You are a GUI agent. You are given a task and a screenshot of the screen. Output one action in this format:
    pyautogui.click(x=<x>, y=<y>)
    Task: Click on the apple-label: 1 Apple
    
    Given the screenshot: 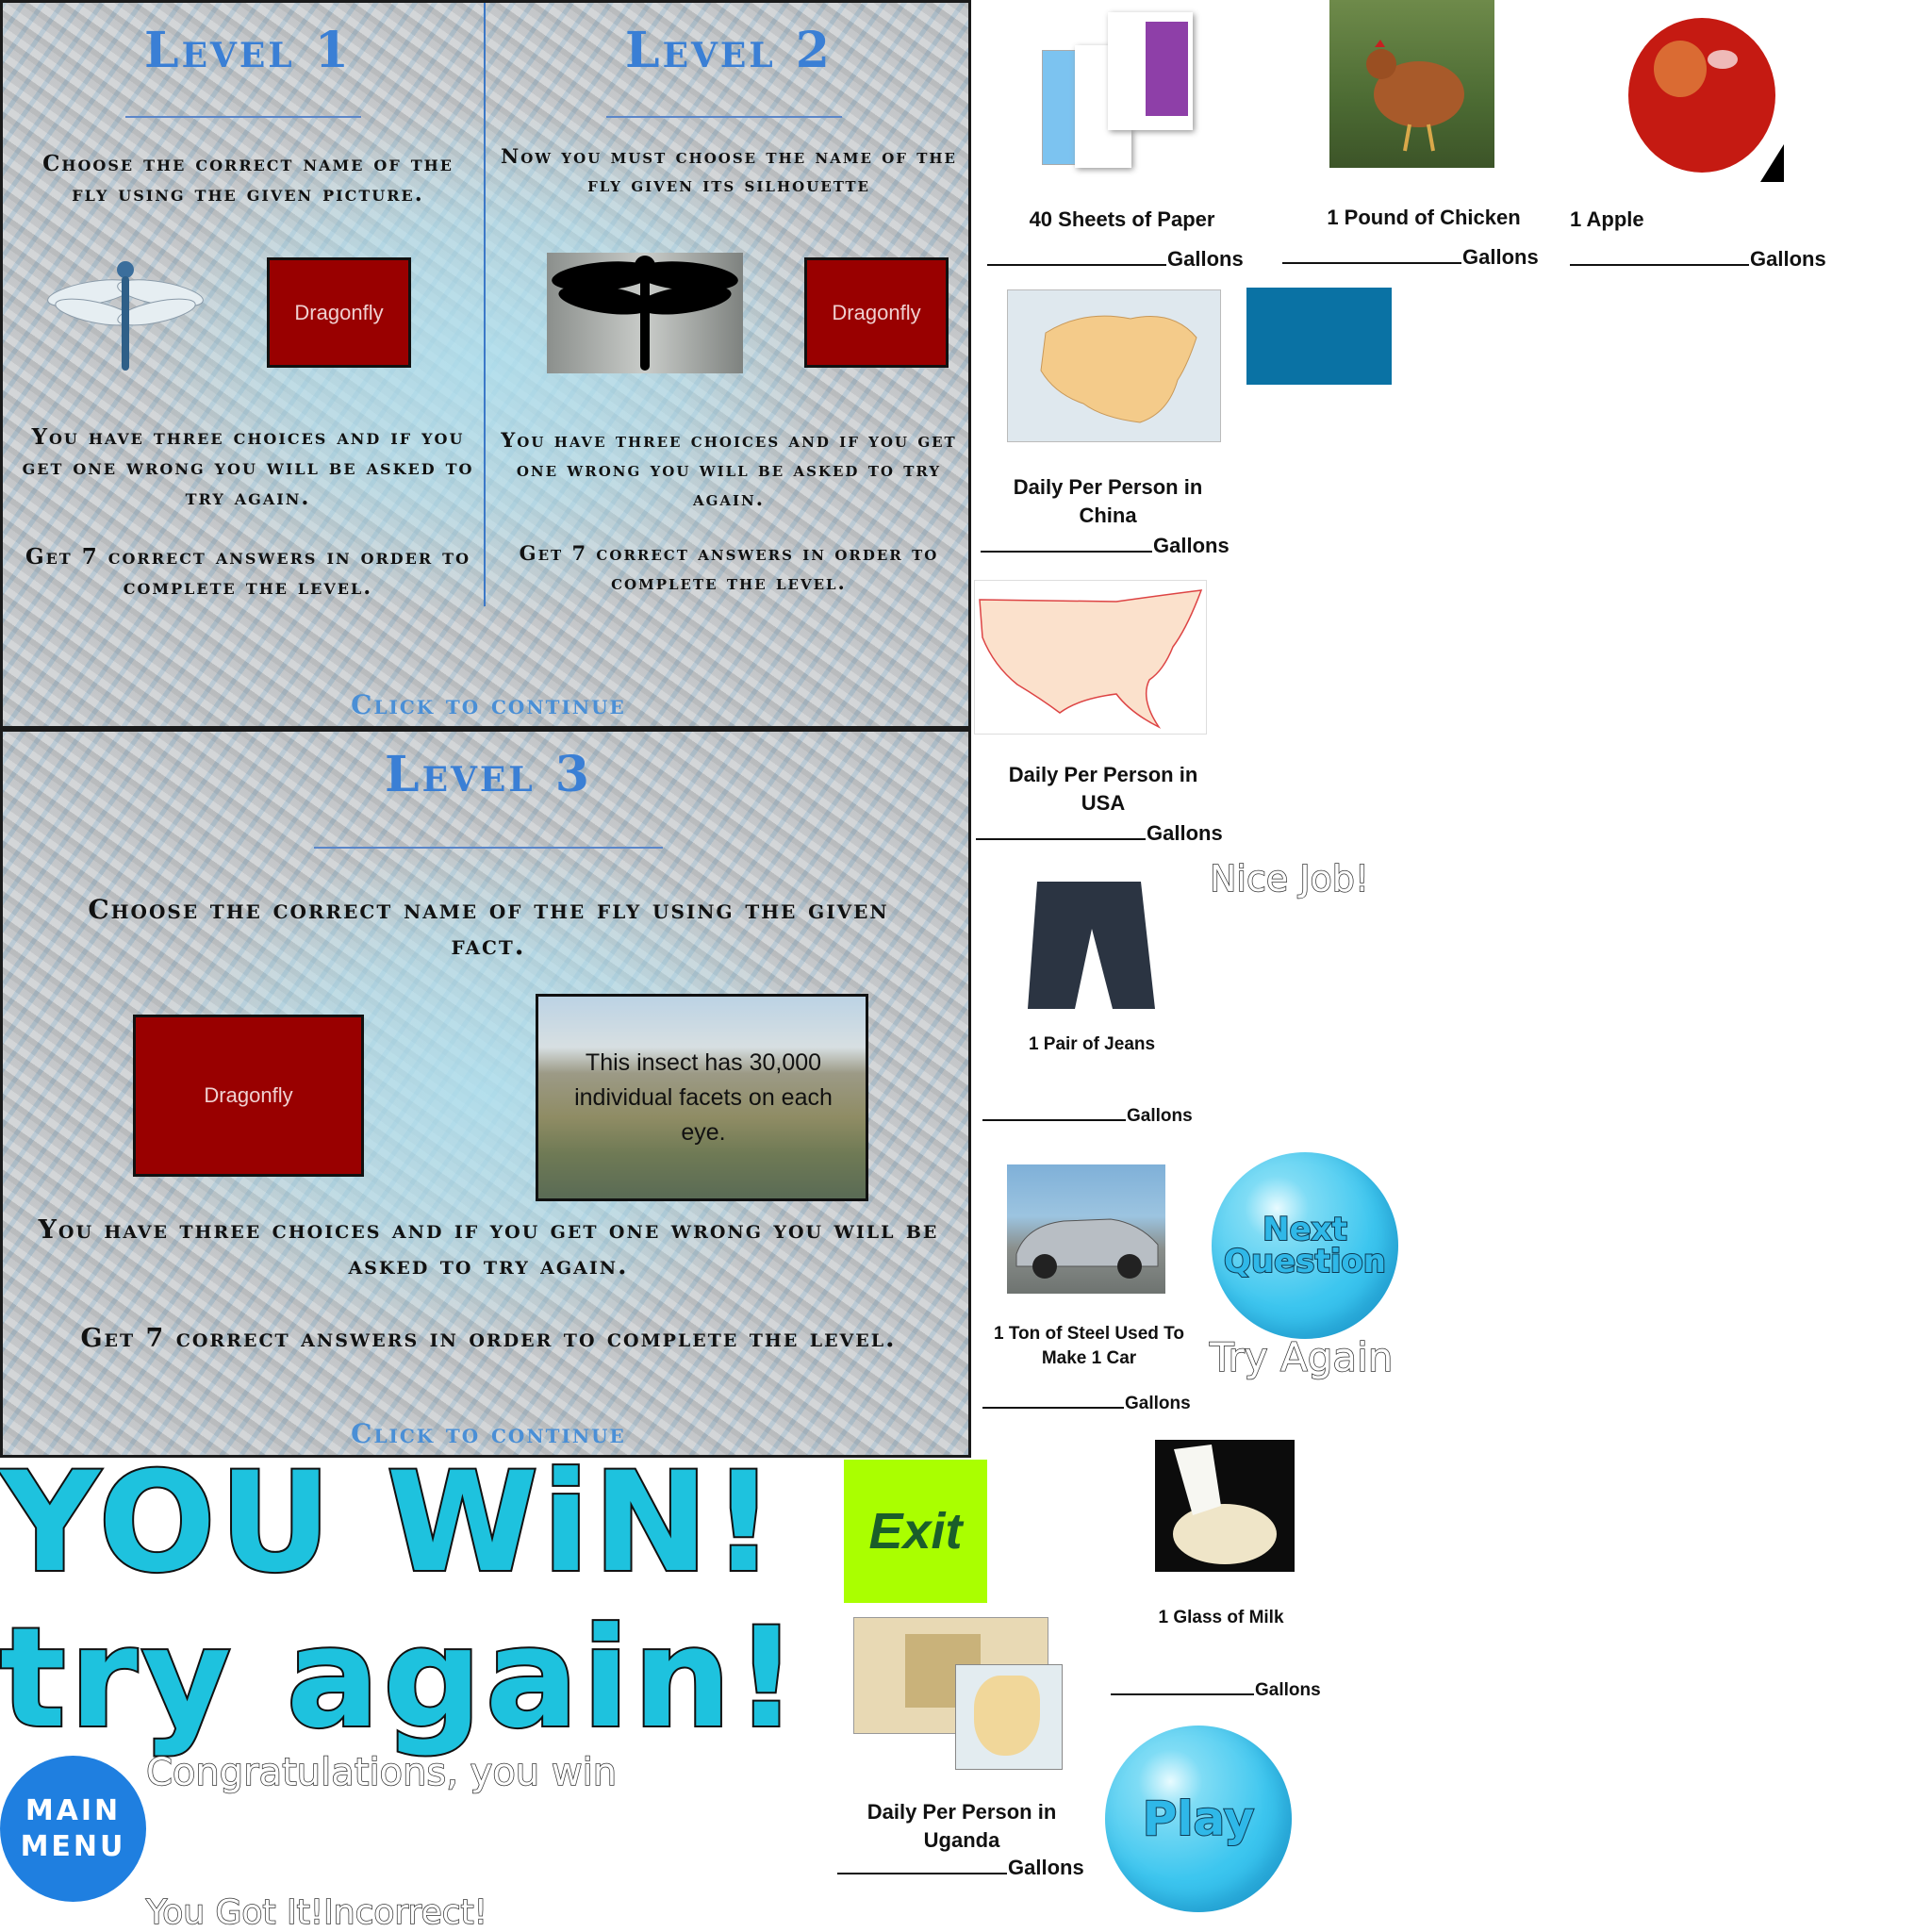 What is the action you would take?
    pyautogui.click(x=1607, y=219)
    